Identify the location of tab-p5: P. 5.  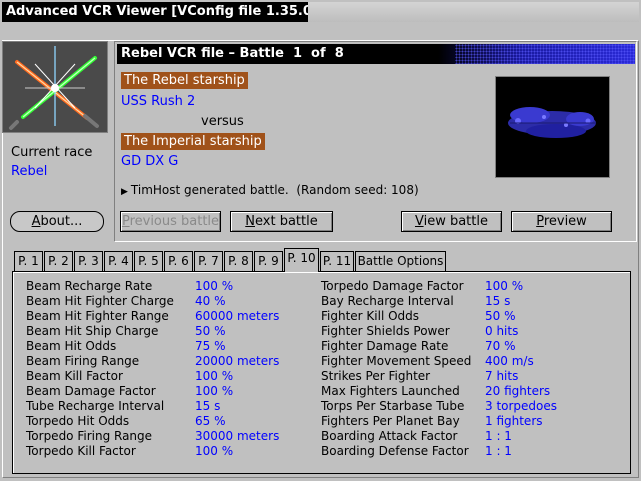
(148, 261).